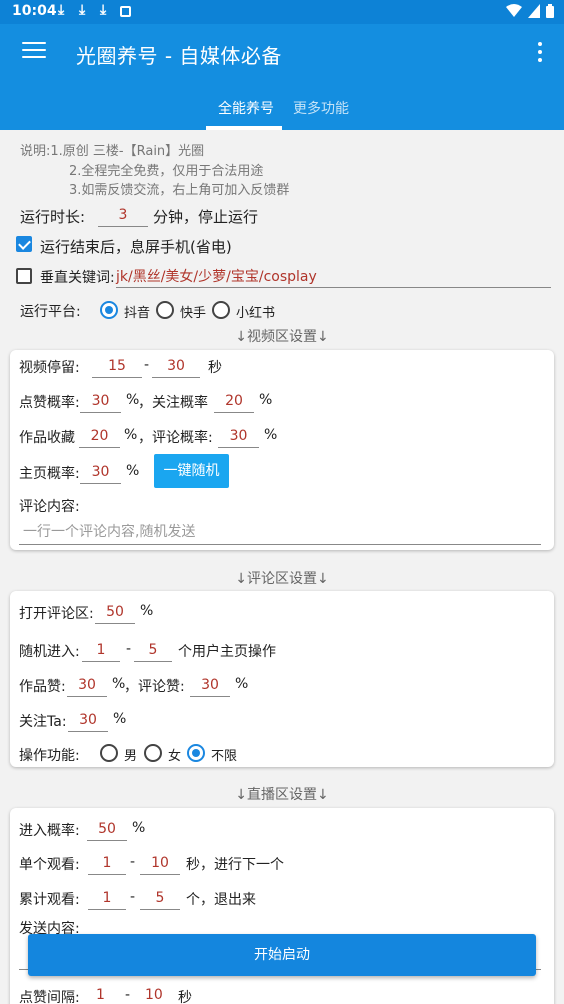 The image size is (564, 1004). Describe the element at coordinates (49, 900) in the screenshot. I see `total-watch-label: 累计观看:` at that location.